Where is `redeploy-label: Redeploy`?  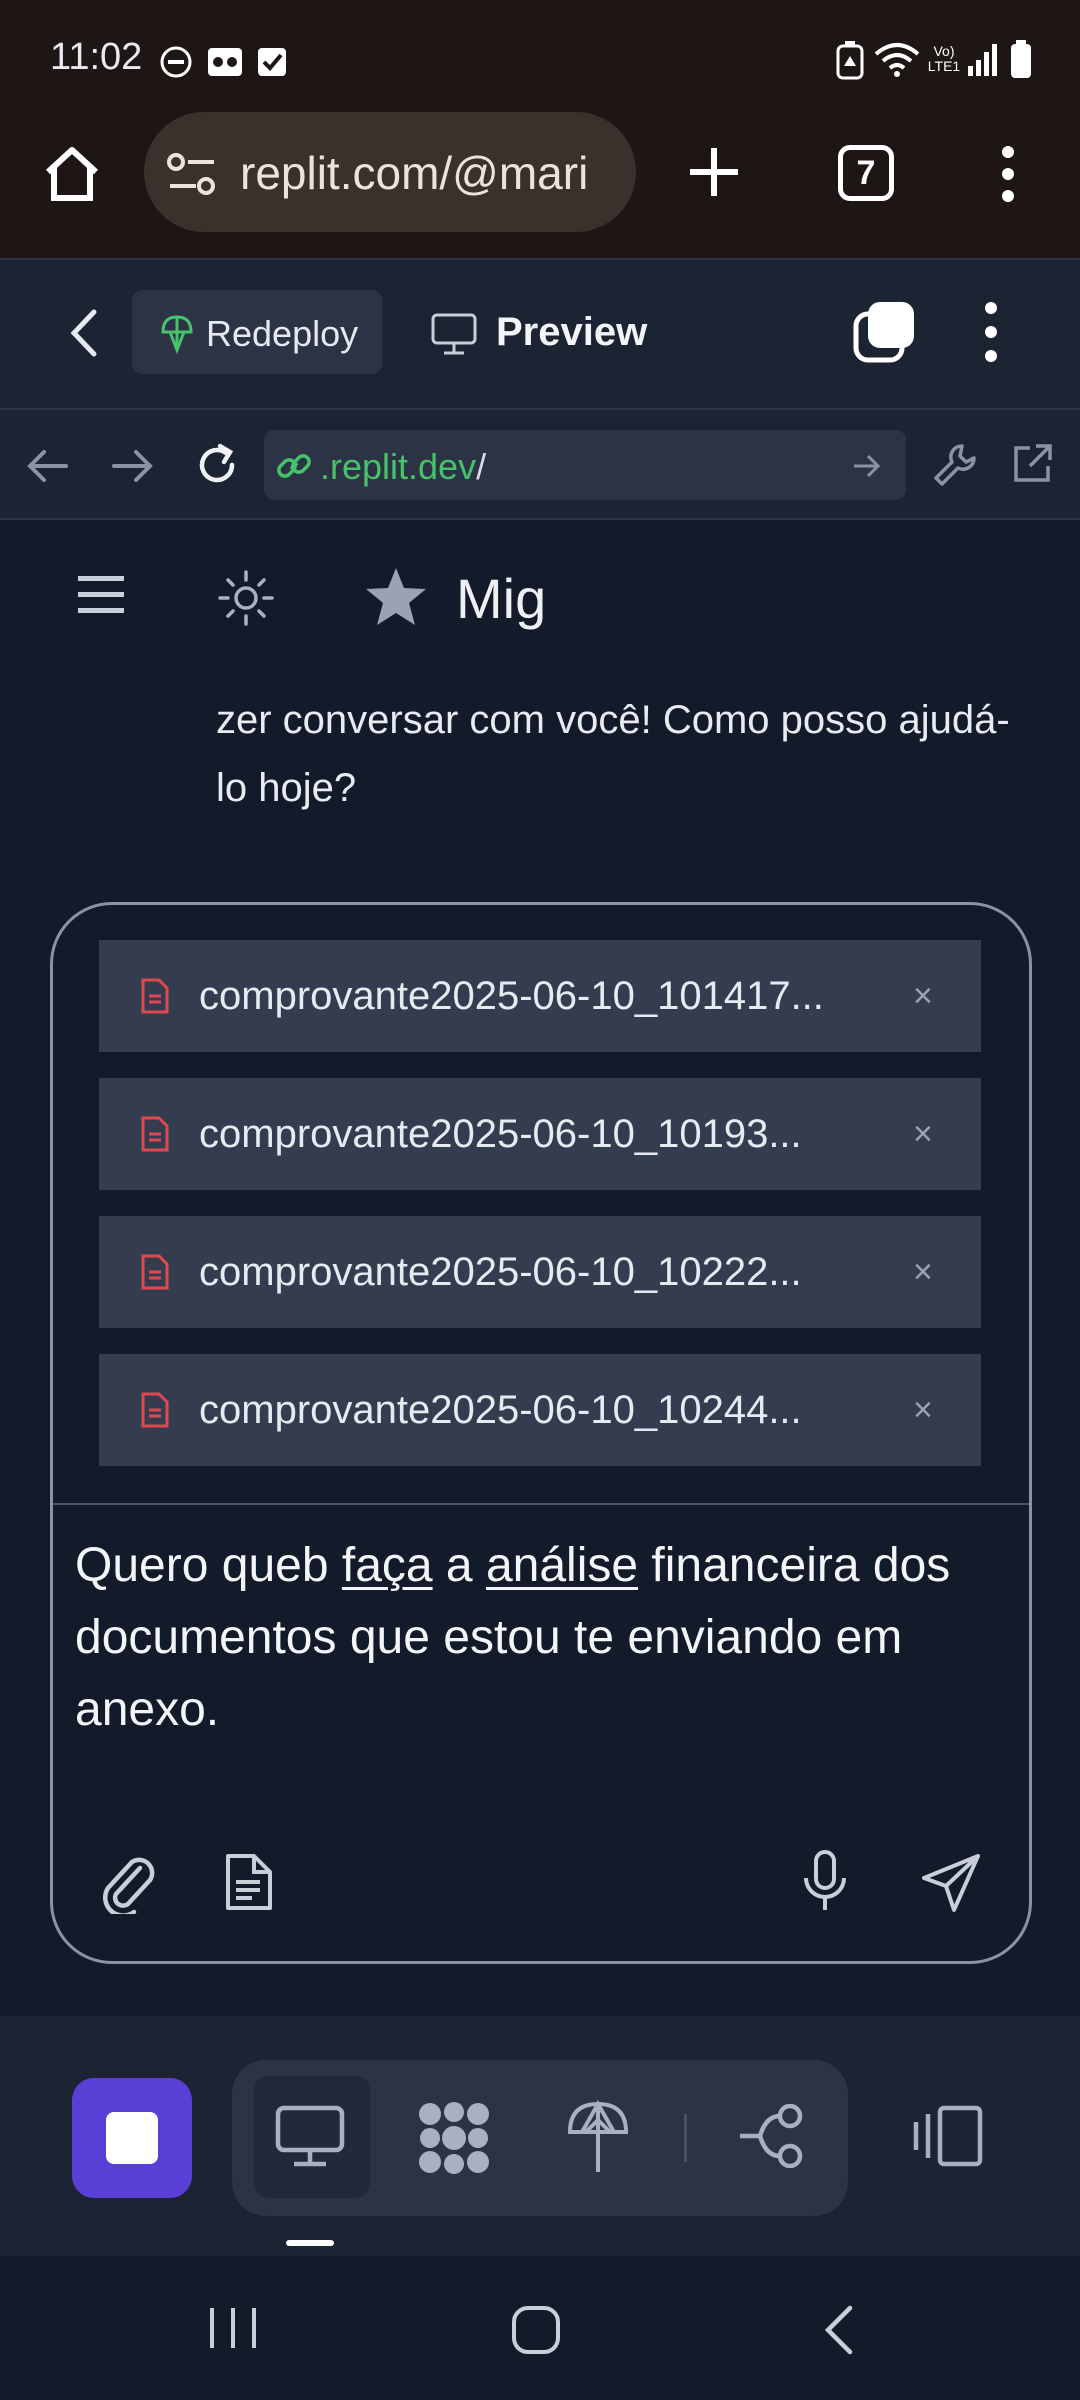
redeploy-label: Redeploy is located at coordinates (282, 333).